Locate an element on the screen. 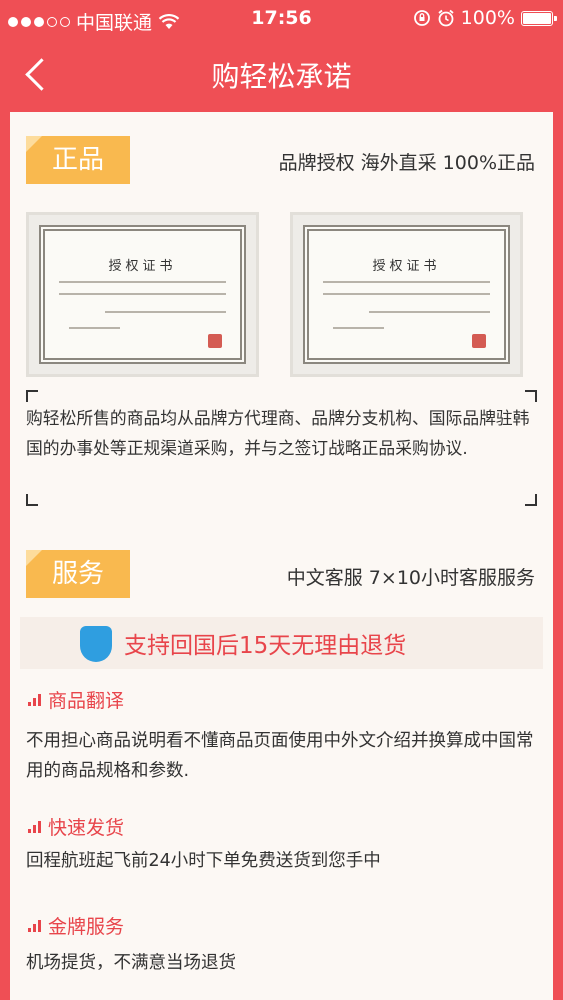 This screenshot has width=563, height=1000. page-title: 购轻松承诺 is located at coordinates (281, 76).